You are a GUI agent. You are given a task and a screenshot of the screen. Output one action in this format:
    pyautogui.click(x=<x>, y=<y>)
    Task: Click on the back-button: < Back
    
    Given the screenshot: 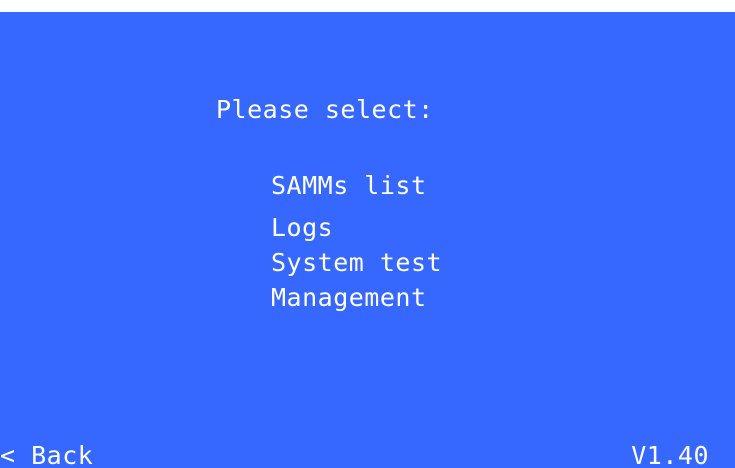 What is the action you would take?
    pyautogui.click(x=46, y=455)
    